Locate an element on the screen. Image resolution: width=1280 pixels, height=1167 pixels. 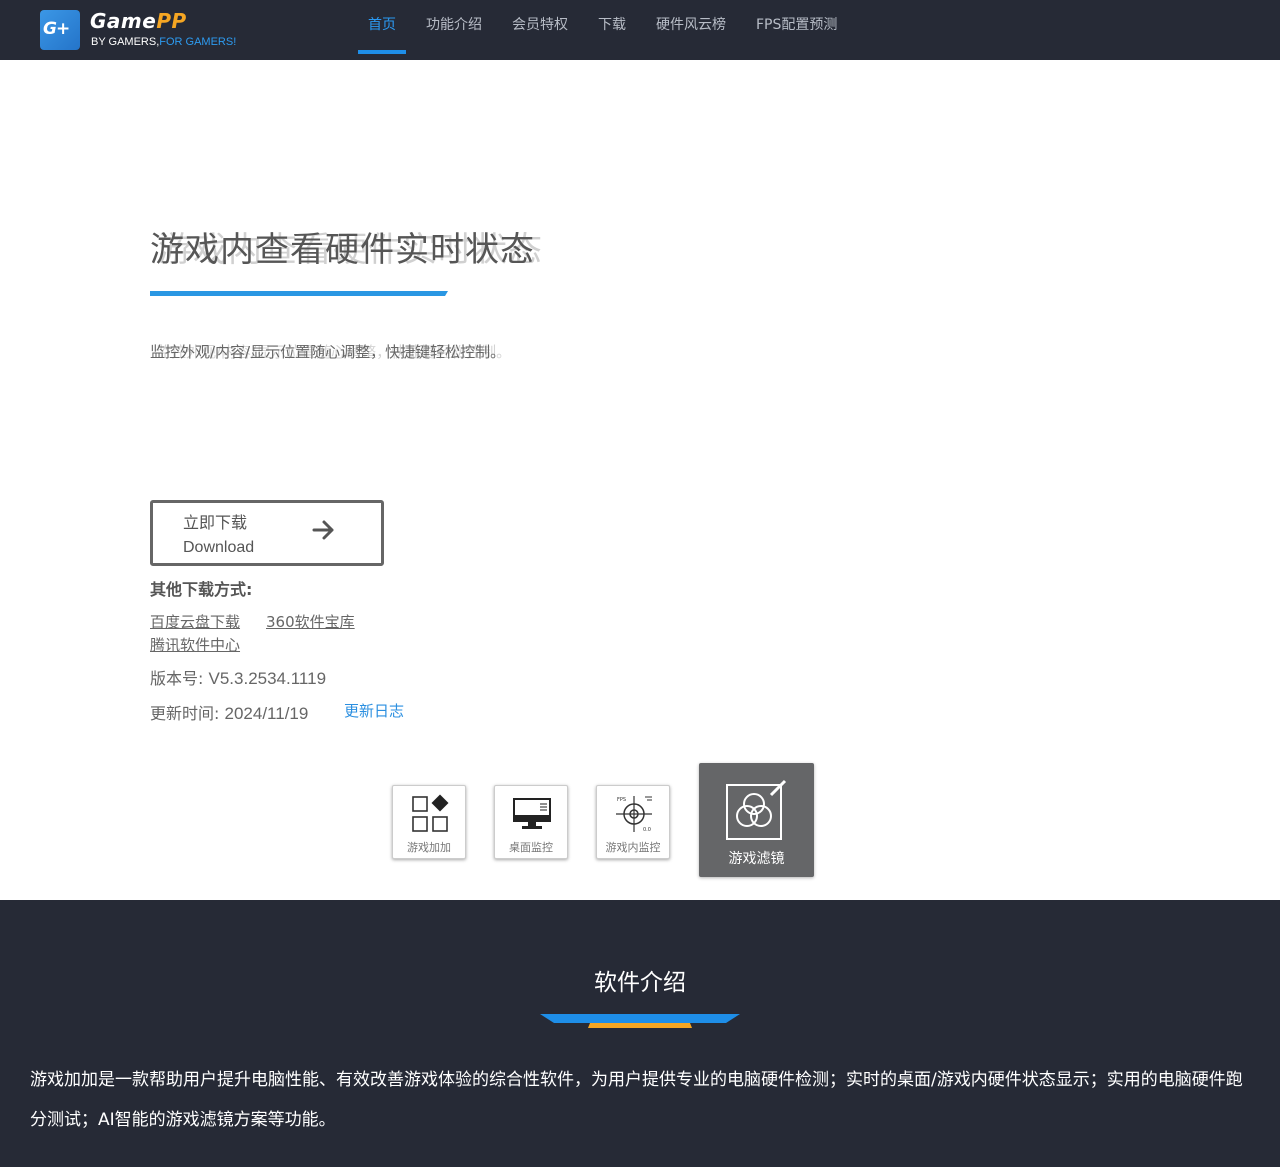
intro-title-decoration is located at coordinates (640, 1021).